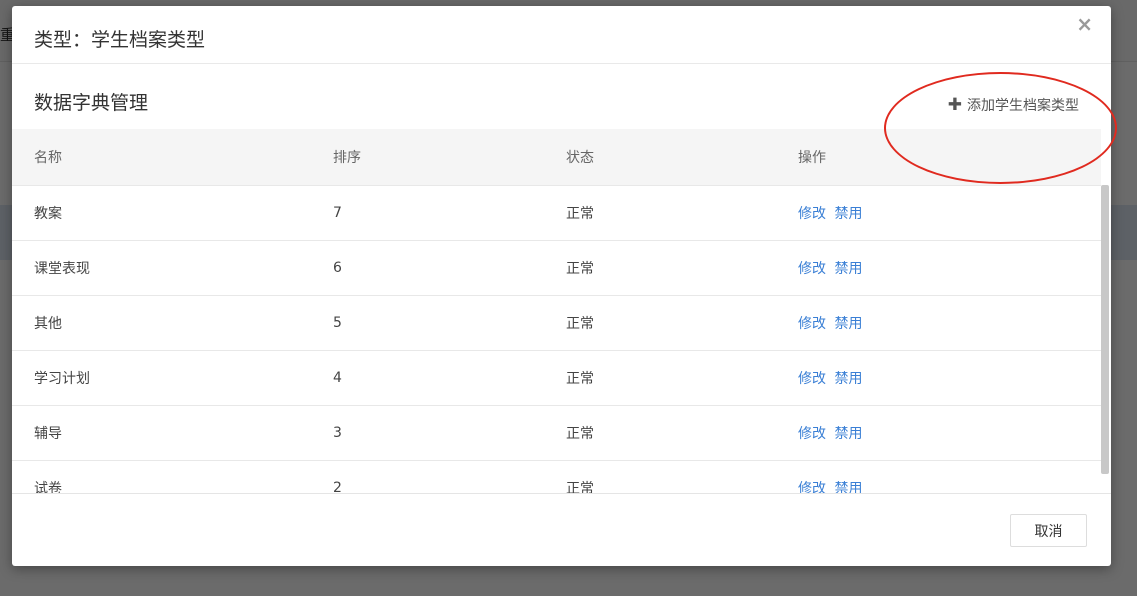 Image resolution: width=1137 pixels, height=596 pixels. I want to click on table-row: 教案 7 正常 修改 禁用, so click(556, 213).